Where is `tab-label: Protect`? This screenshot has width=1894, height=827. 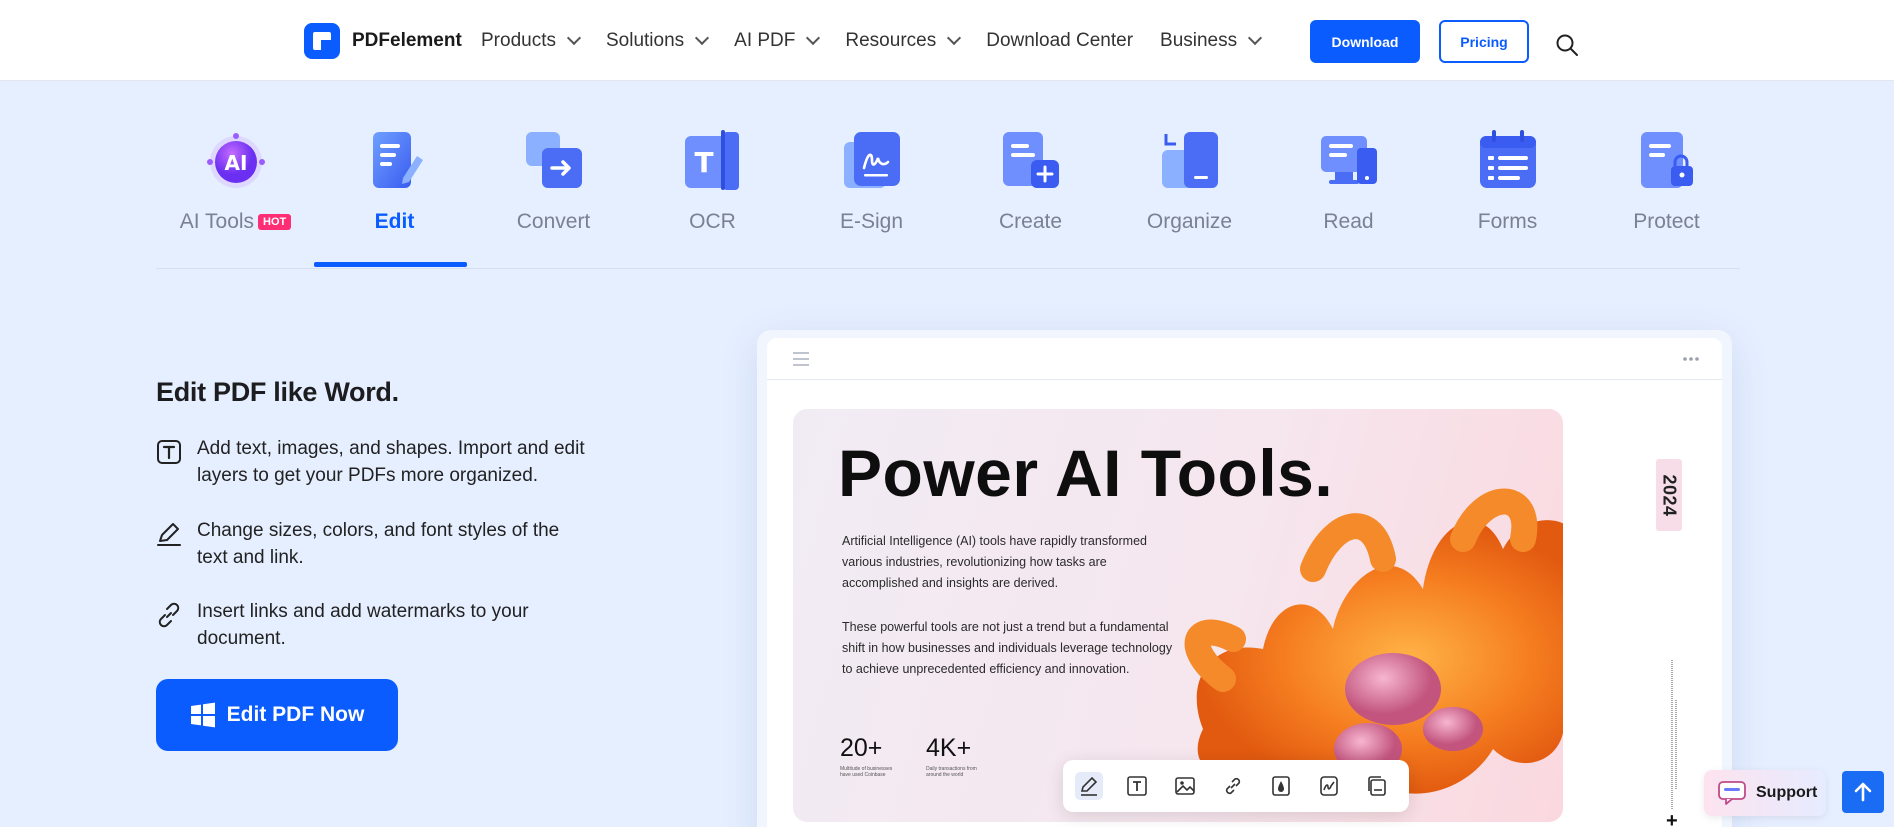
tab-label: Protect is located at coordinates (1666, 221).